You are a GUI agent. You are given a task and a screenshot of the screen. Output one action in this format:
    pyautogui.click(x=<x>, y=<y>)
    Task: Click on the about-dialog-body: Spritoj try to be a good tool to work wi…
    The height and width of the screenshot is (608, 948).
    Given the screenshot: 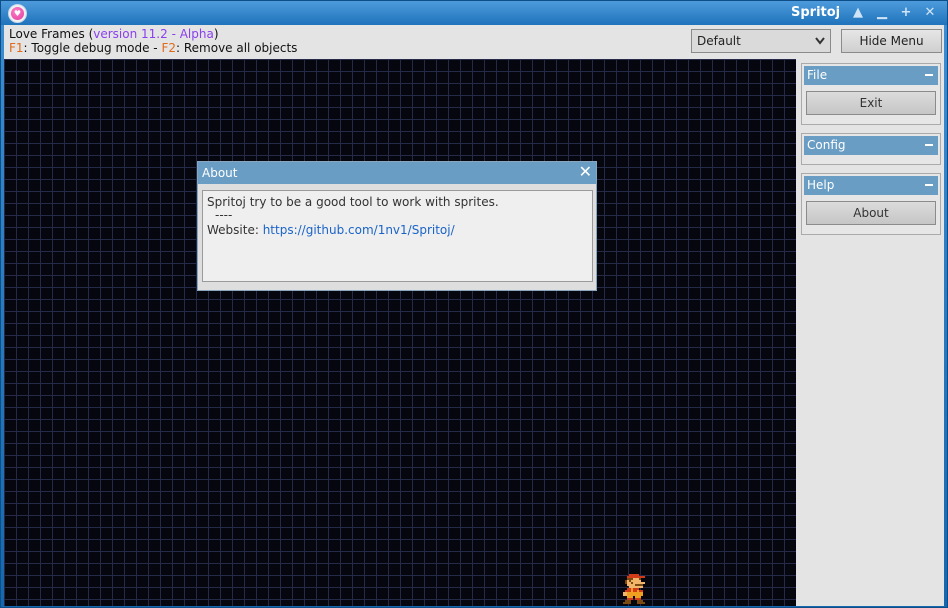 What is the action you would take?
    pyautogui.click(x=397, y=236)
    